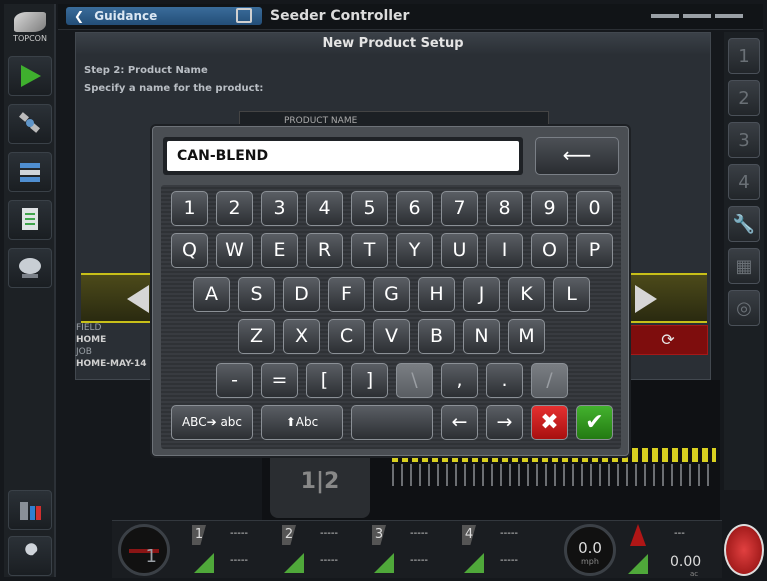 The width and height of the screenshot is (767, 581). I want to click on area-value: 0.00, so click(686, 562).